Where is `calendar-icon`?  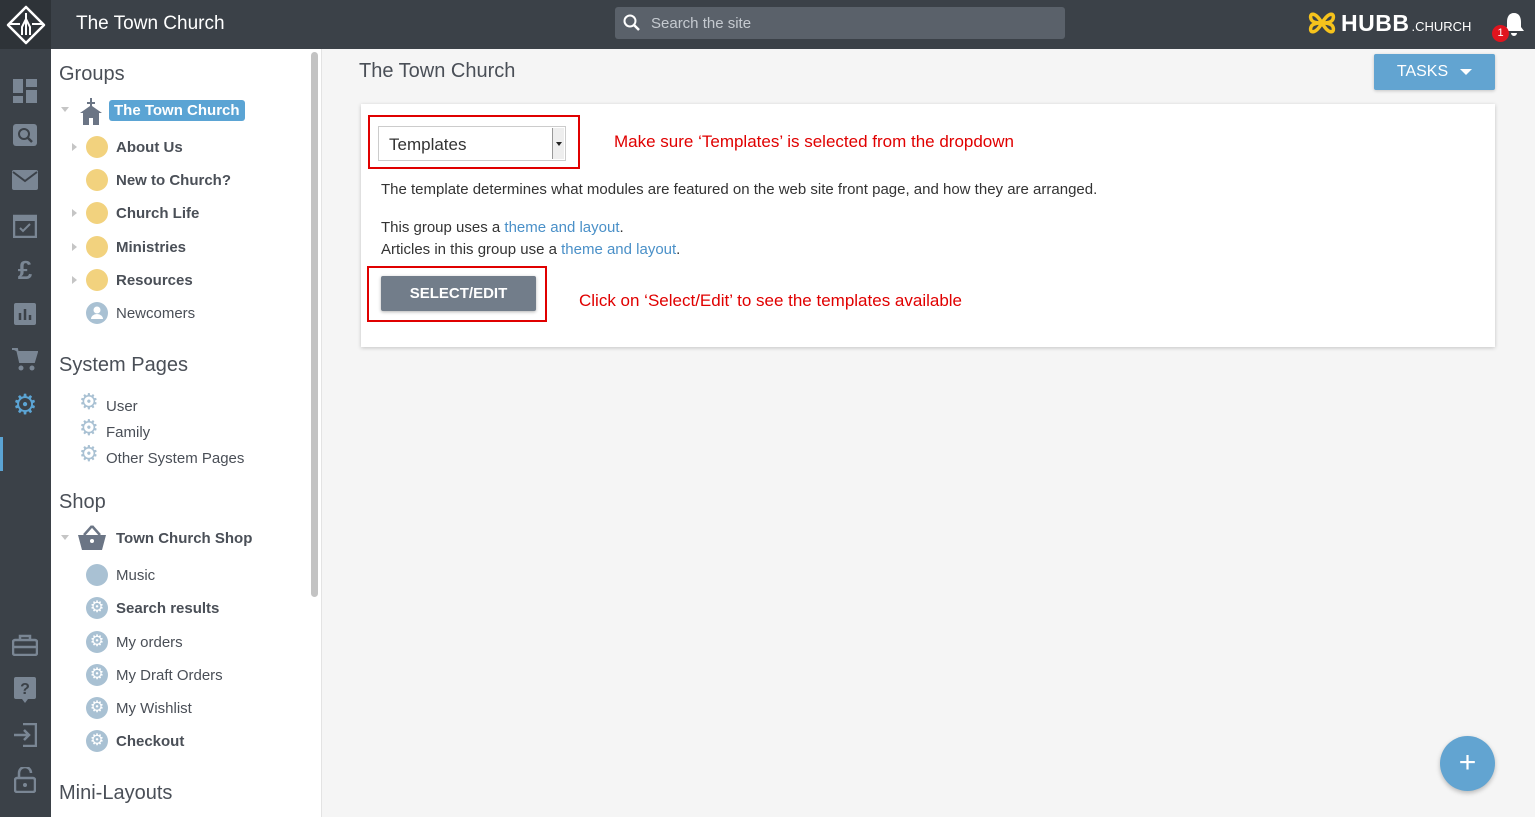 calendar-icon is located at coordinates (25, 225).